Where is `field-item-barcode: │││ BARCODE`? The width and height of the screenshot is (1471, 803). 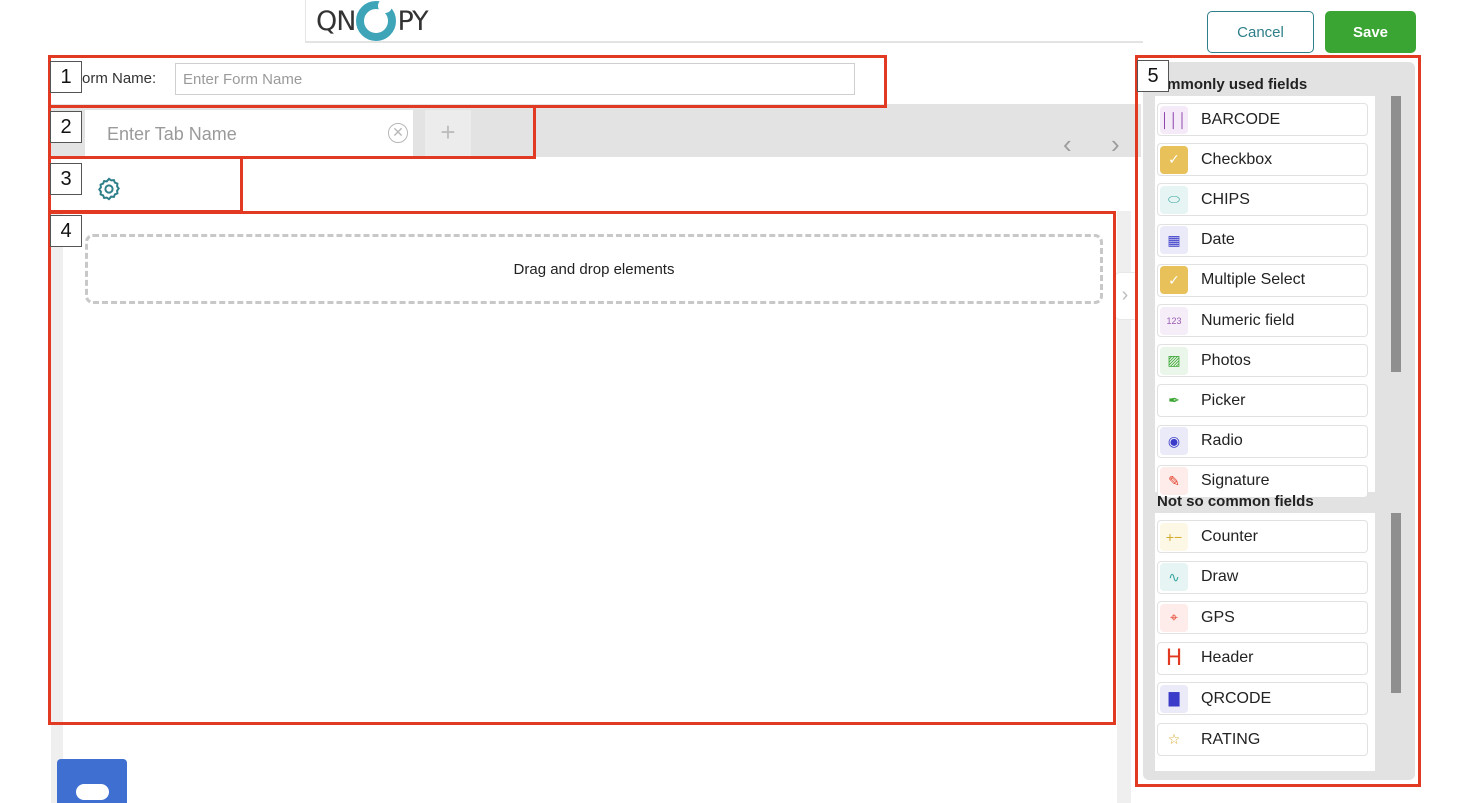
field-item-barcode: │││ BARCODE is located at coordinates (1262, 119).